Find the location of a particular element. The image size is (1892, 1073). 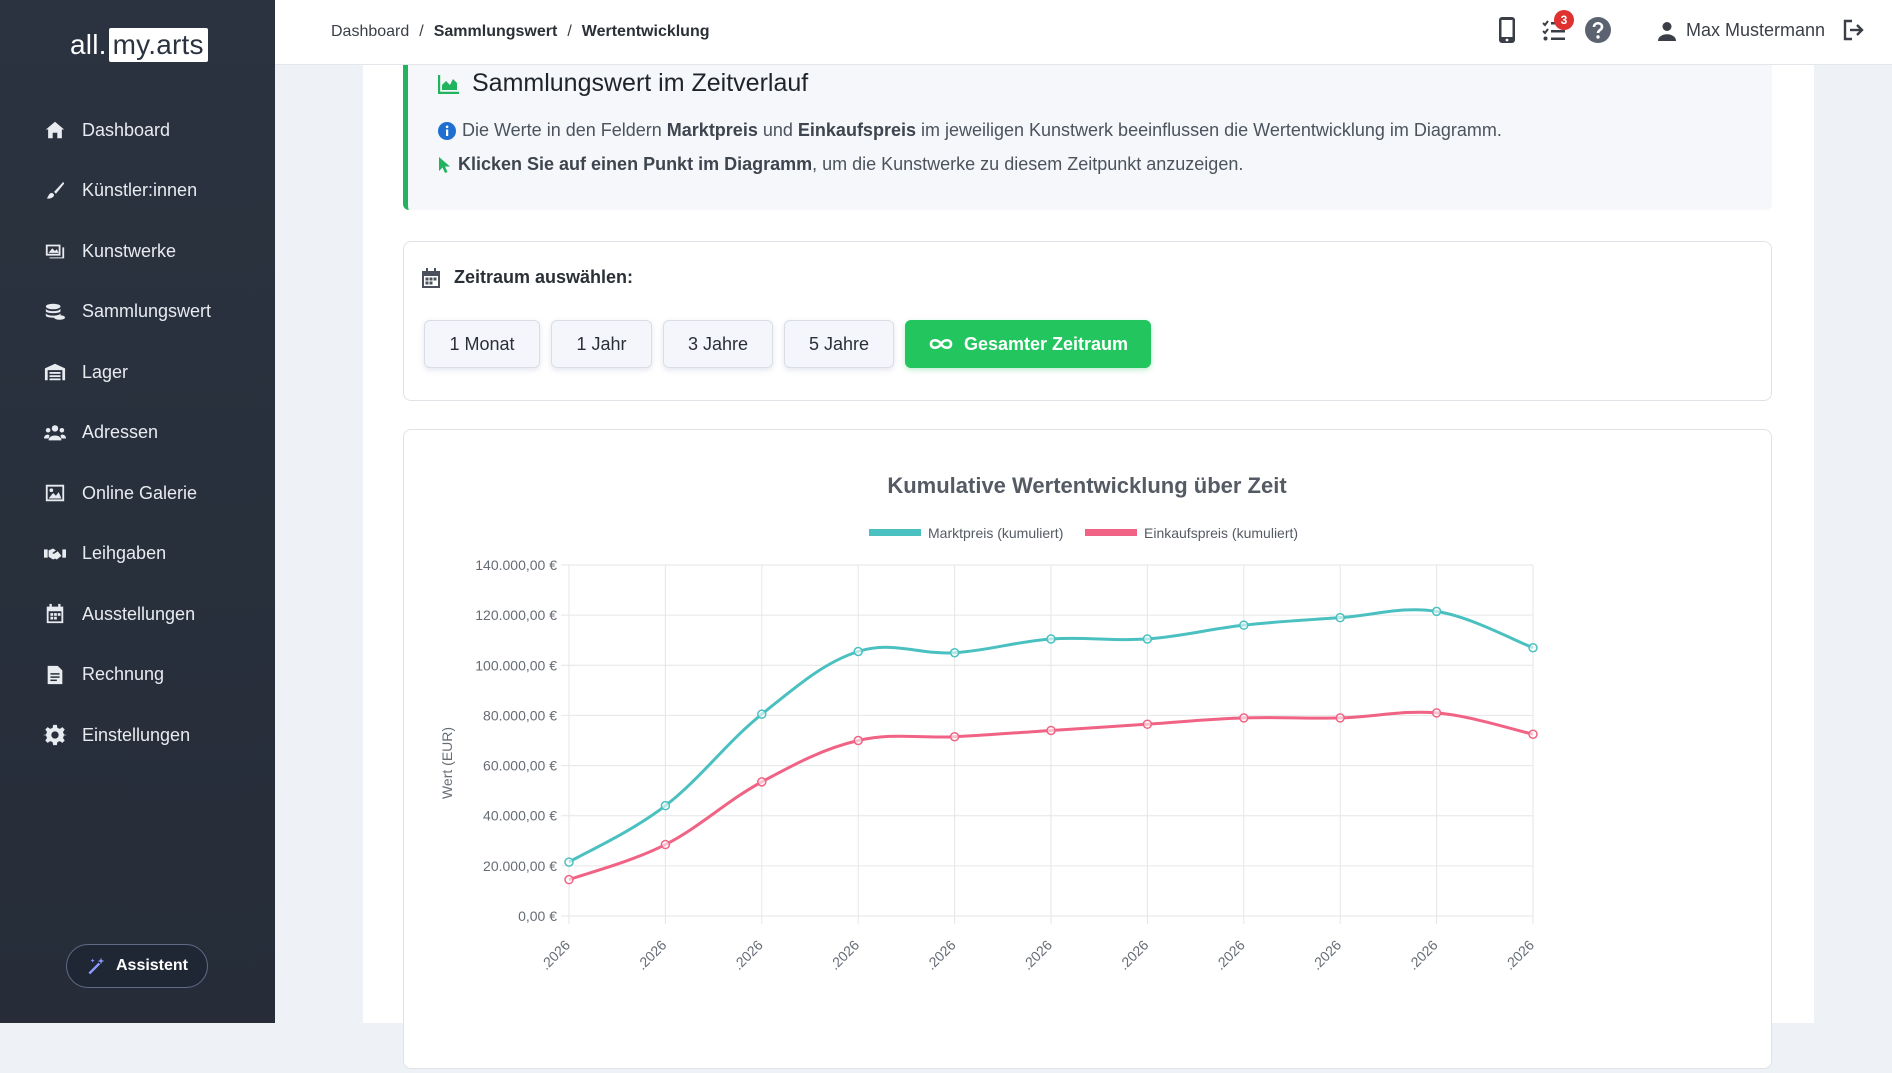

sidebar-item-sammlungswert: Sammlungswert is located at coordinates (137, 312).